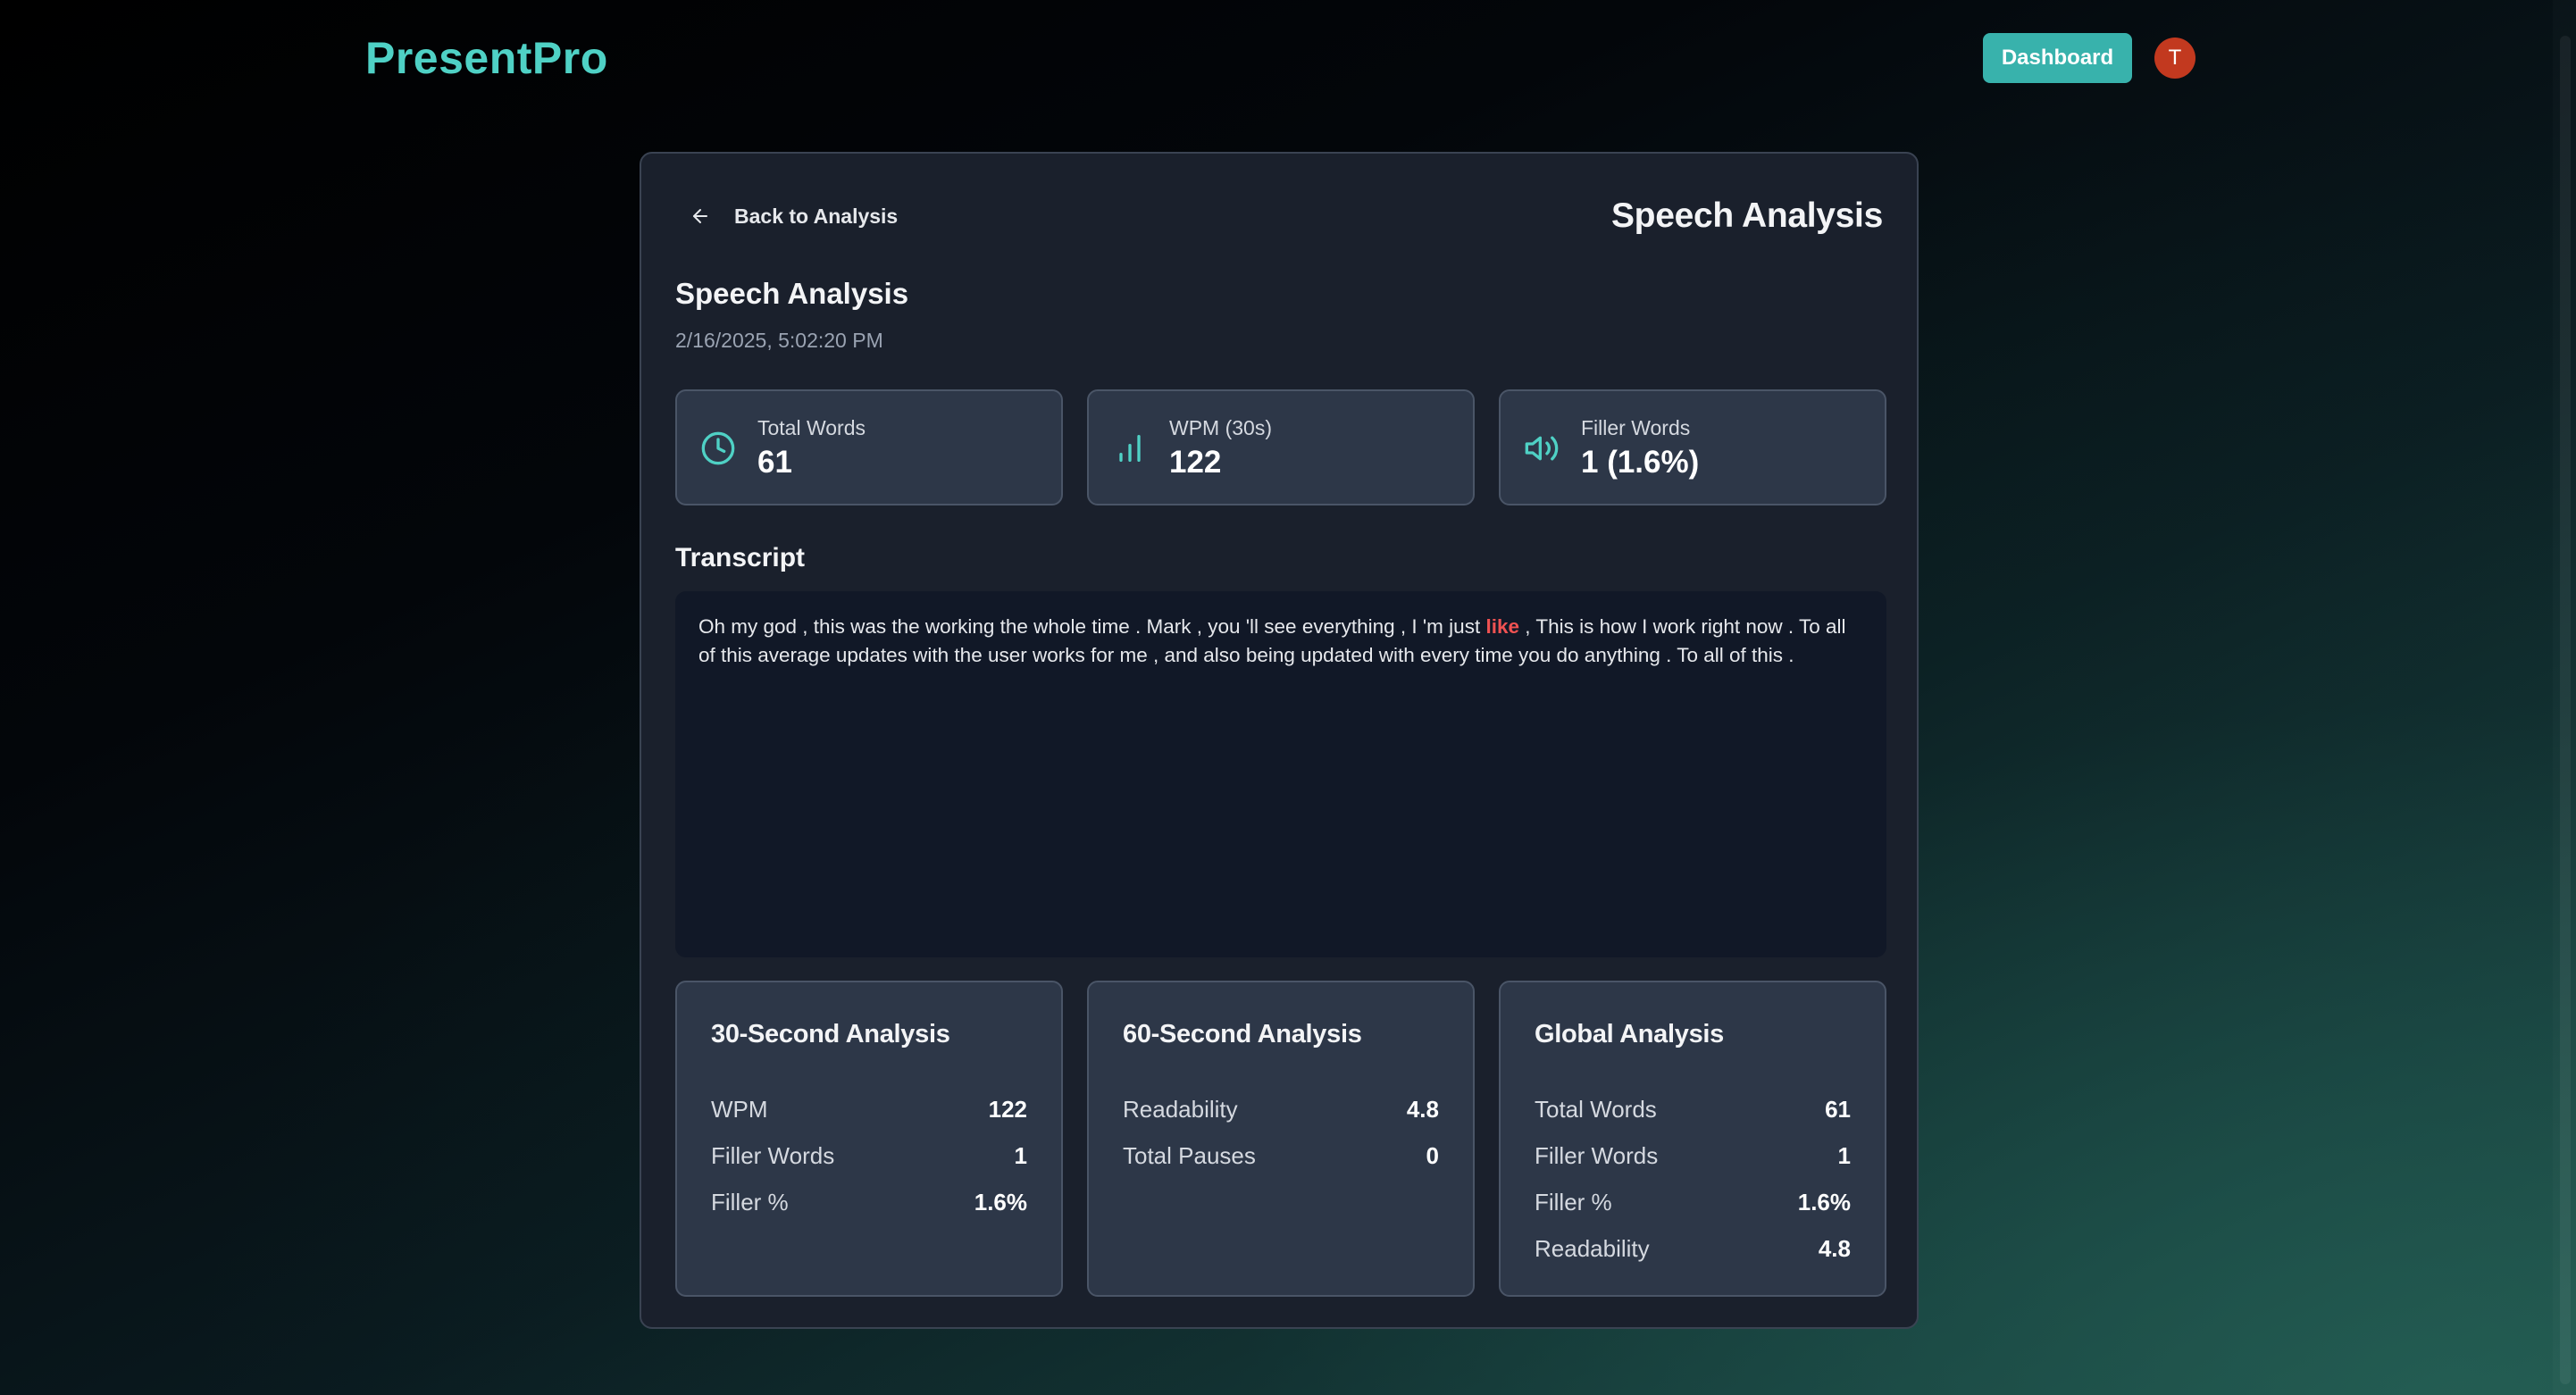 The height and width of the screenshot is (1395, 2576). Describe the element at coordinates (1630, 1034) in the screenshot. I see `analysis-card-title: Global Analysis` at that location.